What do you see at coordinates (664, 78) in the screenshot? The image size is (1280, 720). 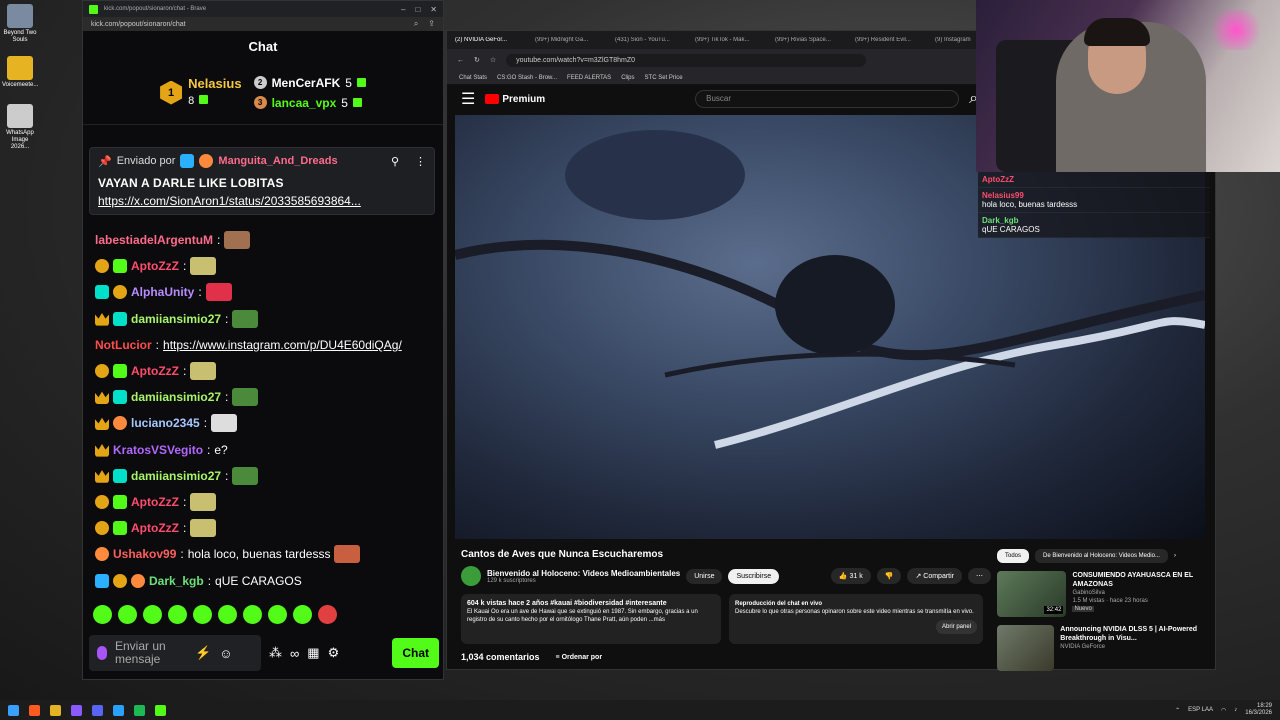 I see `bookmark-item: STC Set Price` at bounding box center [664, 78].